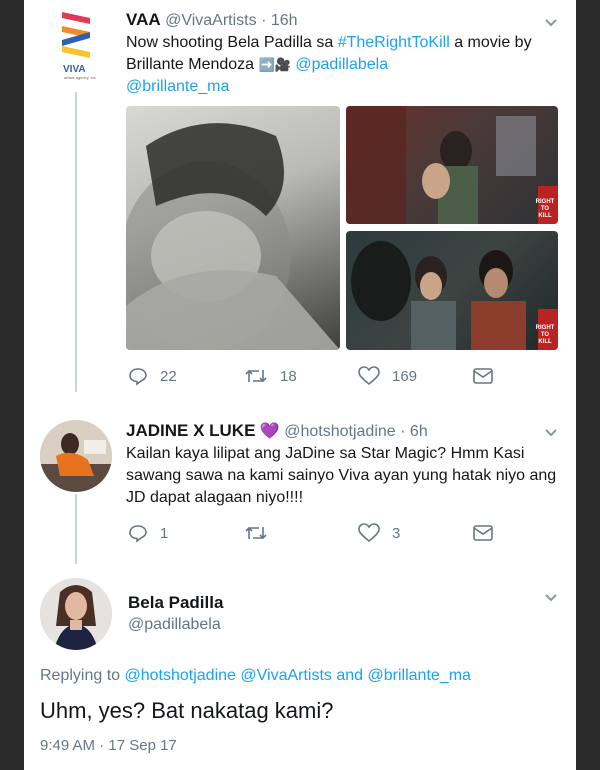  What do you see at coordinates (12, 385) in the screenshot?
I see `background-left-strip` at bounding box center [12, 385].